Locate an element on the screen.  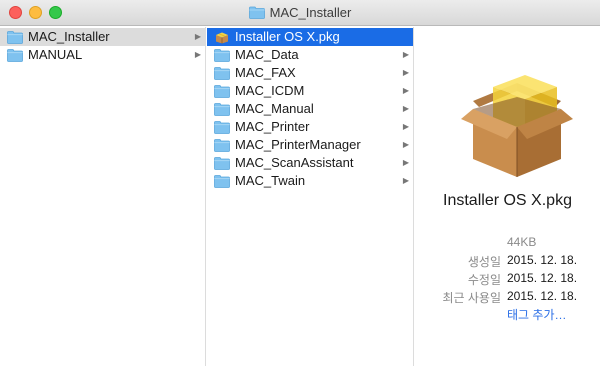
last-opened-row: 최근 사용일 2015. 12. 18. is located at coordinates (507, 297).